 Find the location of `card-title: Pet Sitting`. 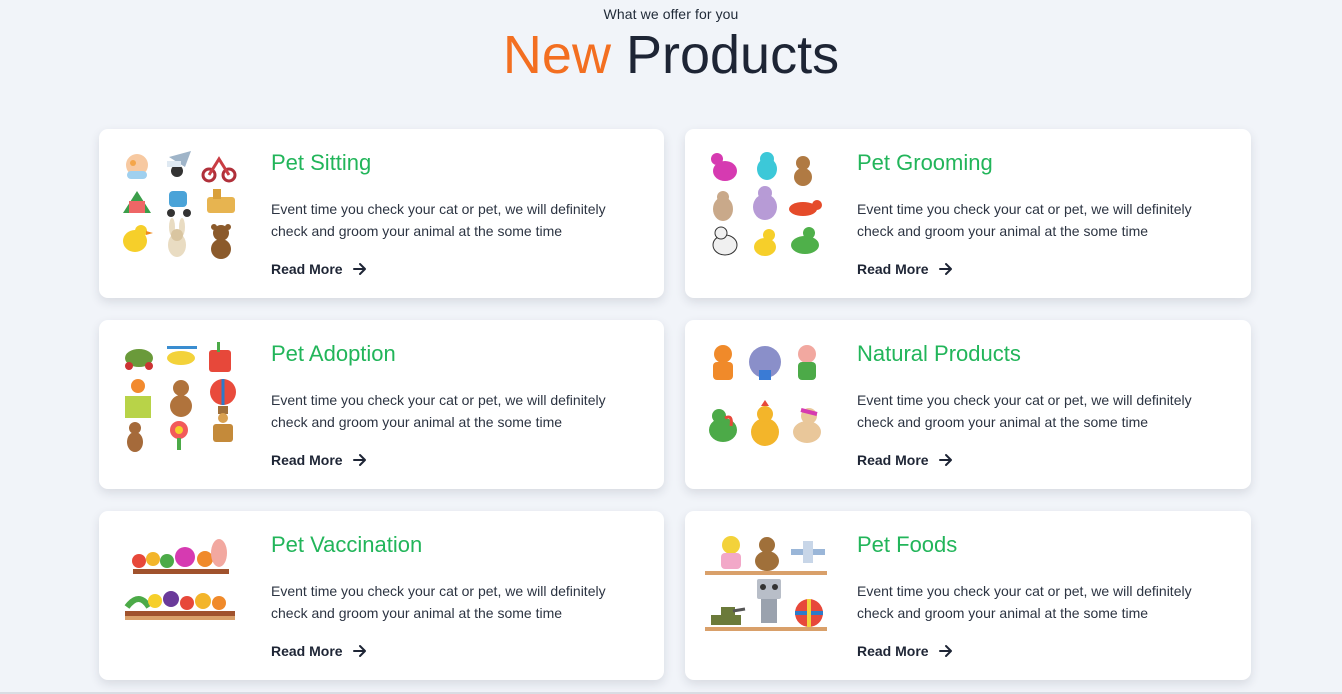

card-title: Pet Sitting is located at coordinates (321, 162).